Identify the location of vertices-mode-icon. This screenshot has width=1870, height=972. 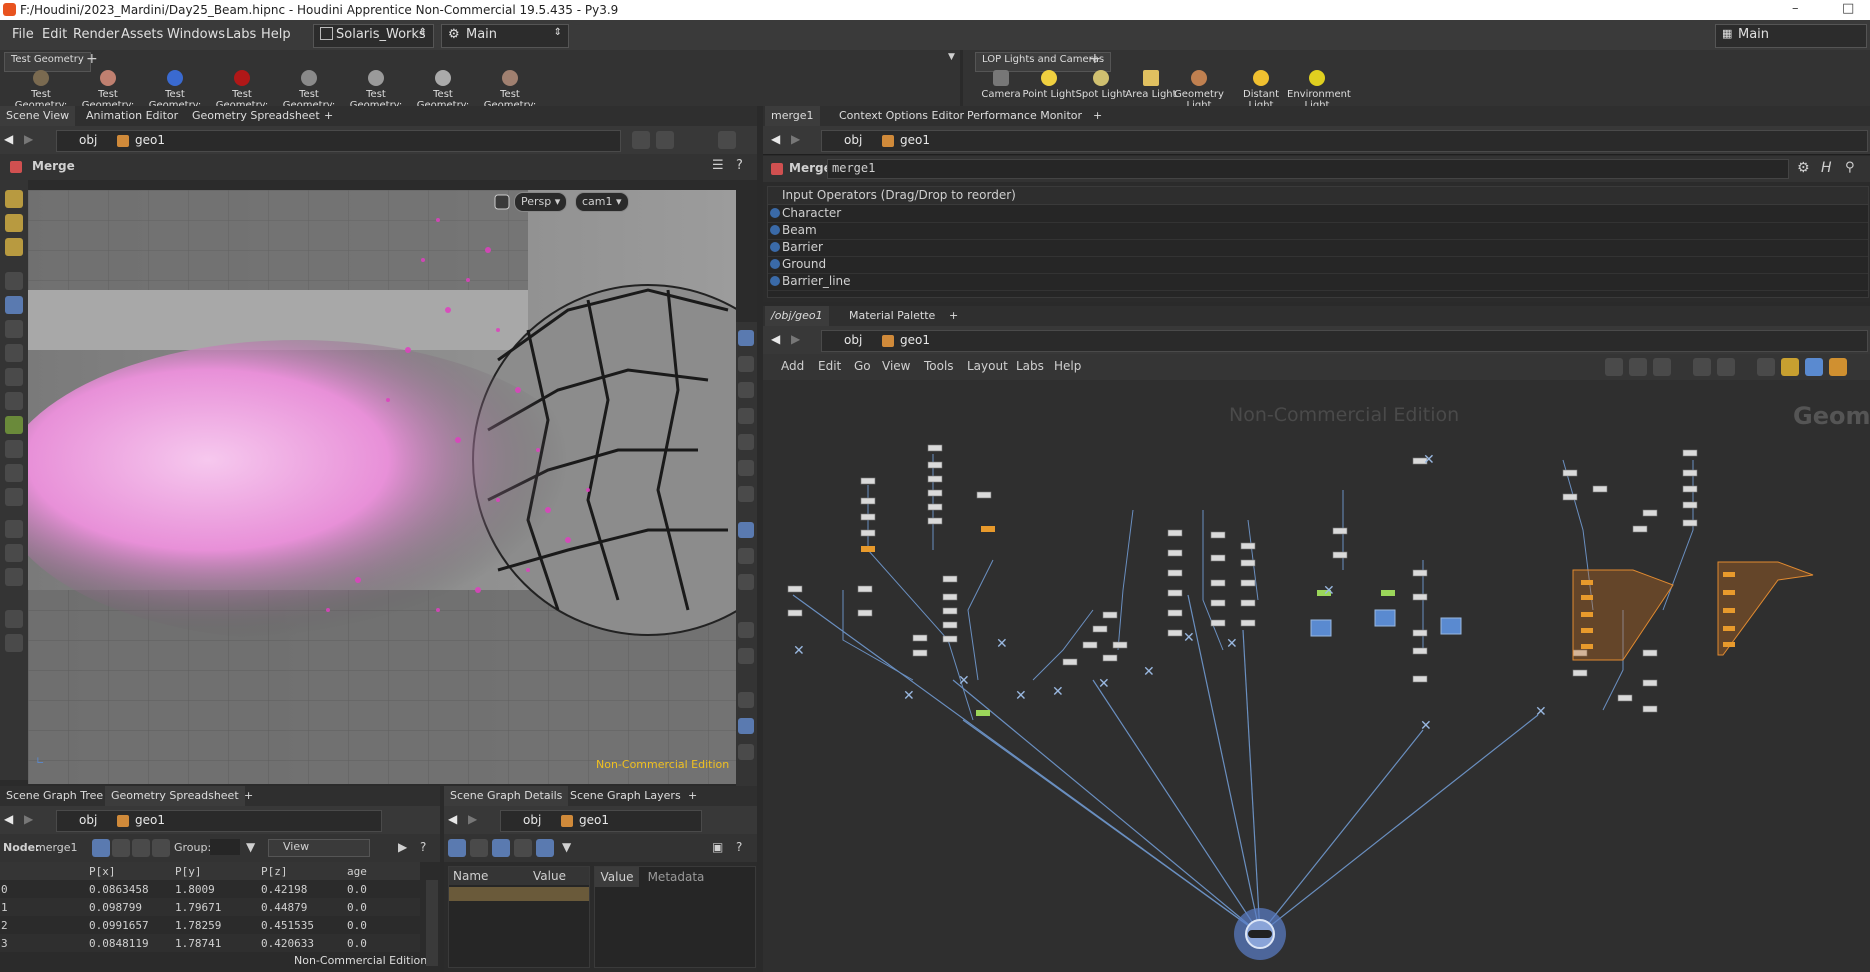
(121, 848).